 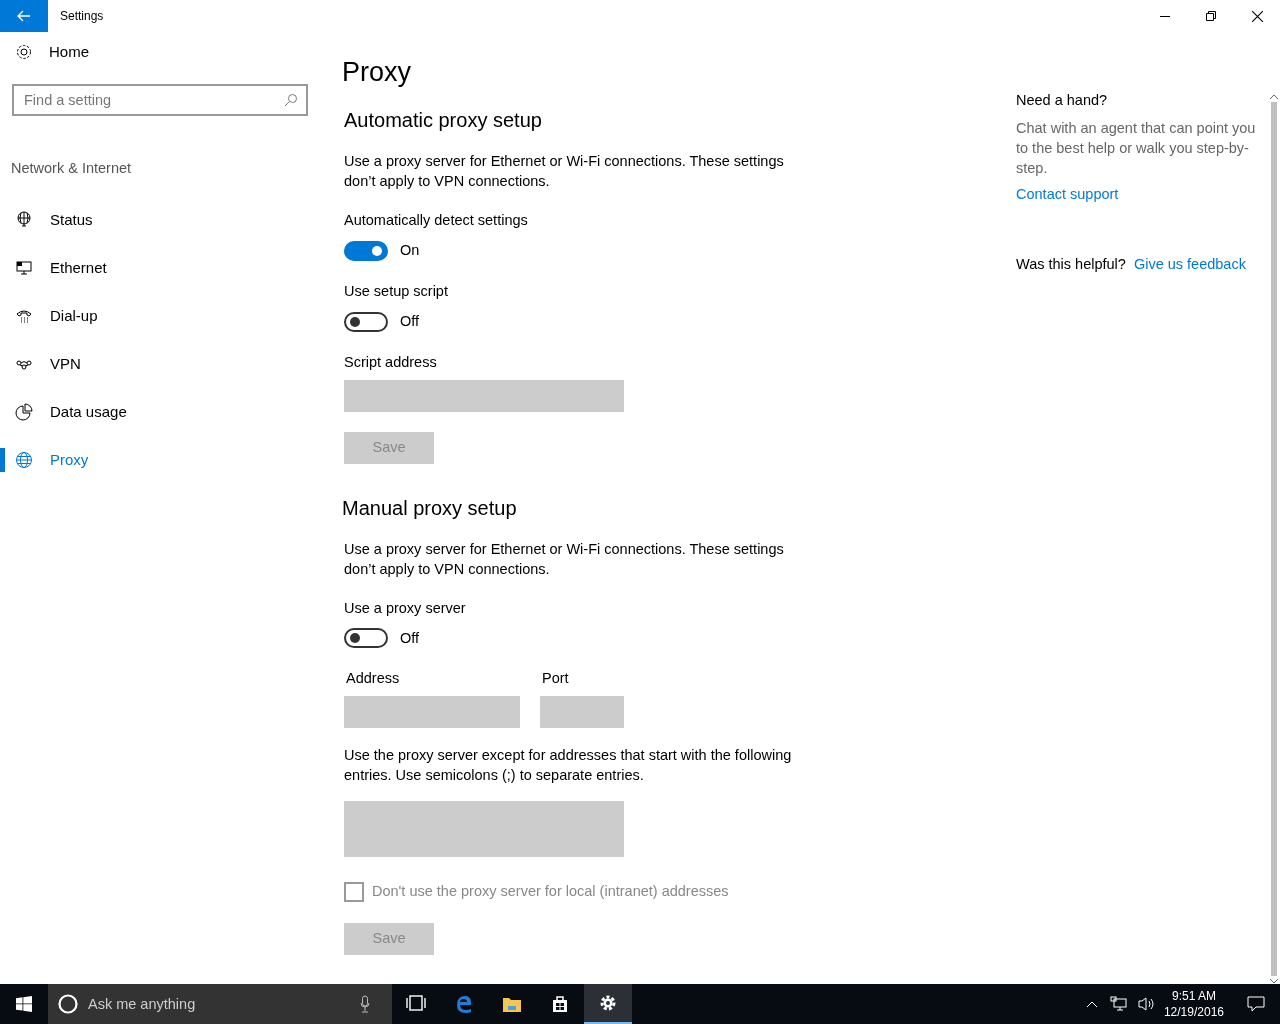 What do you see at coordinates (160, 267) in the screenshot?
I see `sidebar-item: Ethernet` at bounding box center [160, 267].